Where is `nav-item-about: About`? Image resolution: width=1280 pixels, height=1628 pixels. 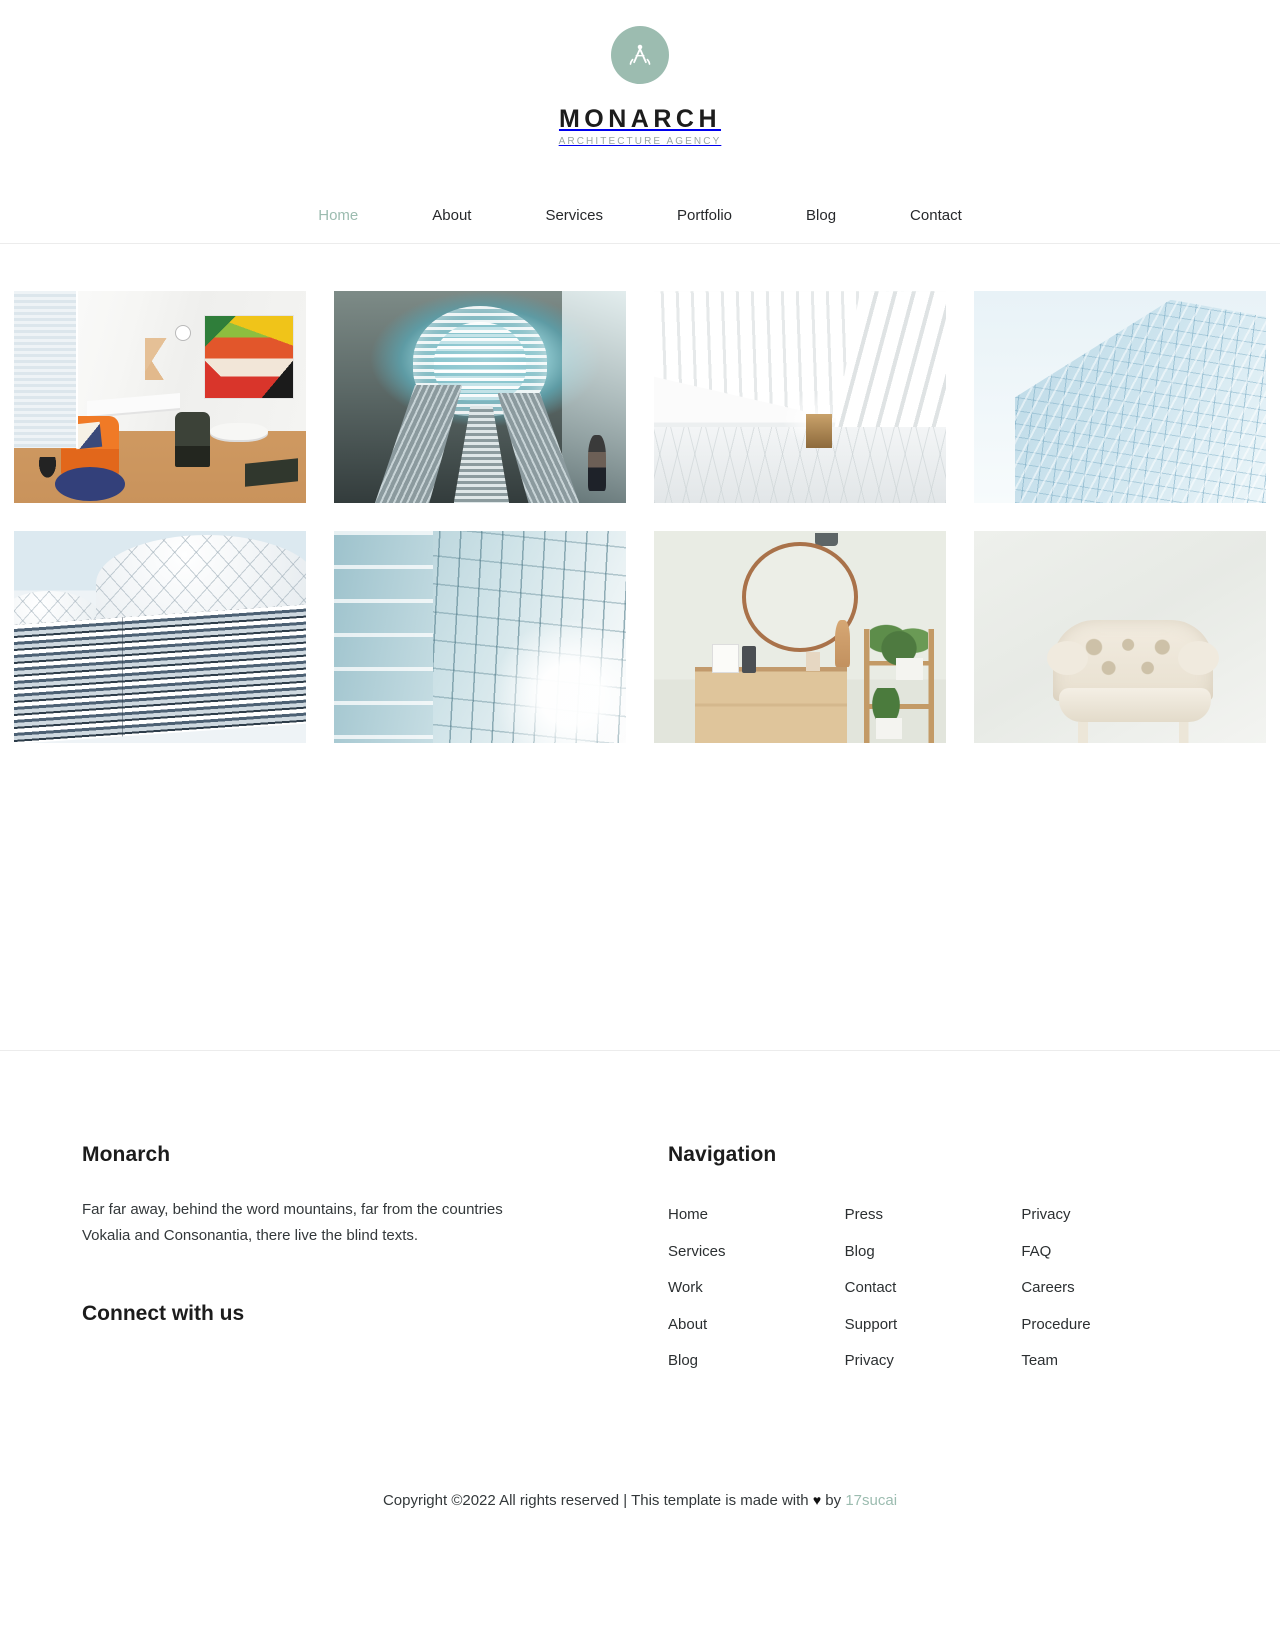 nav-item-about: About is located at coordinates (451, 215).